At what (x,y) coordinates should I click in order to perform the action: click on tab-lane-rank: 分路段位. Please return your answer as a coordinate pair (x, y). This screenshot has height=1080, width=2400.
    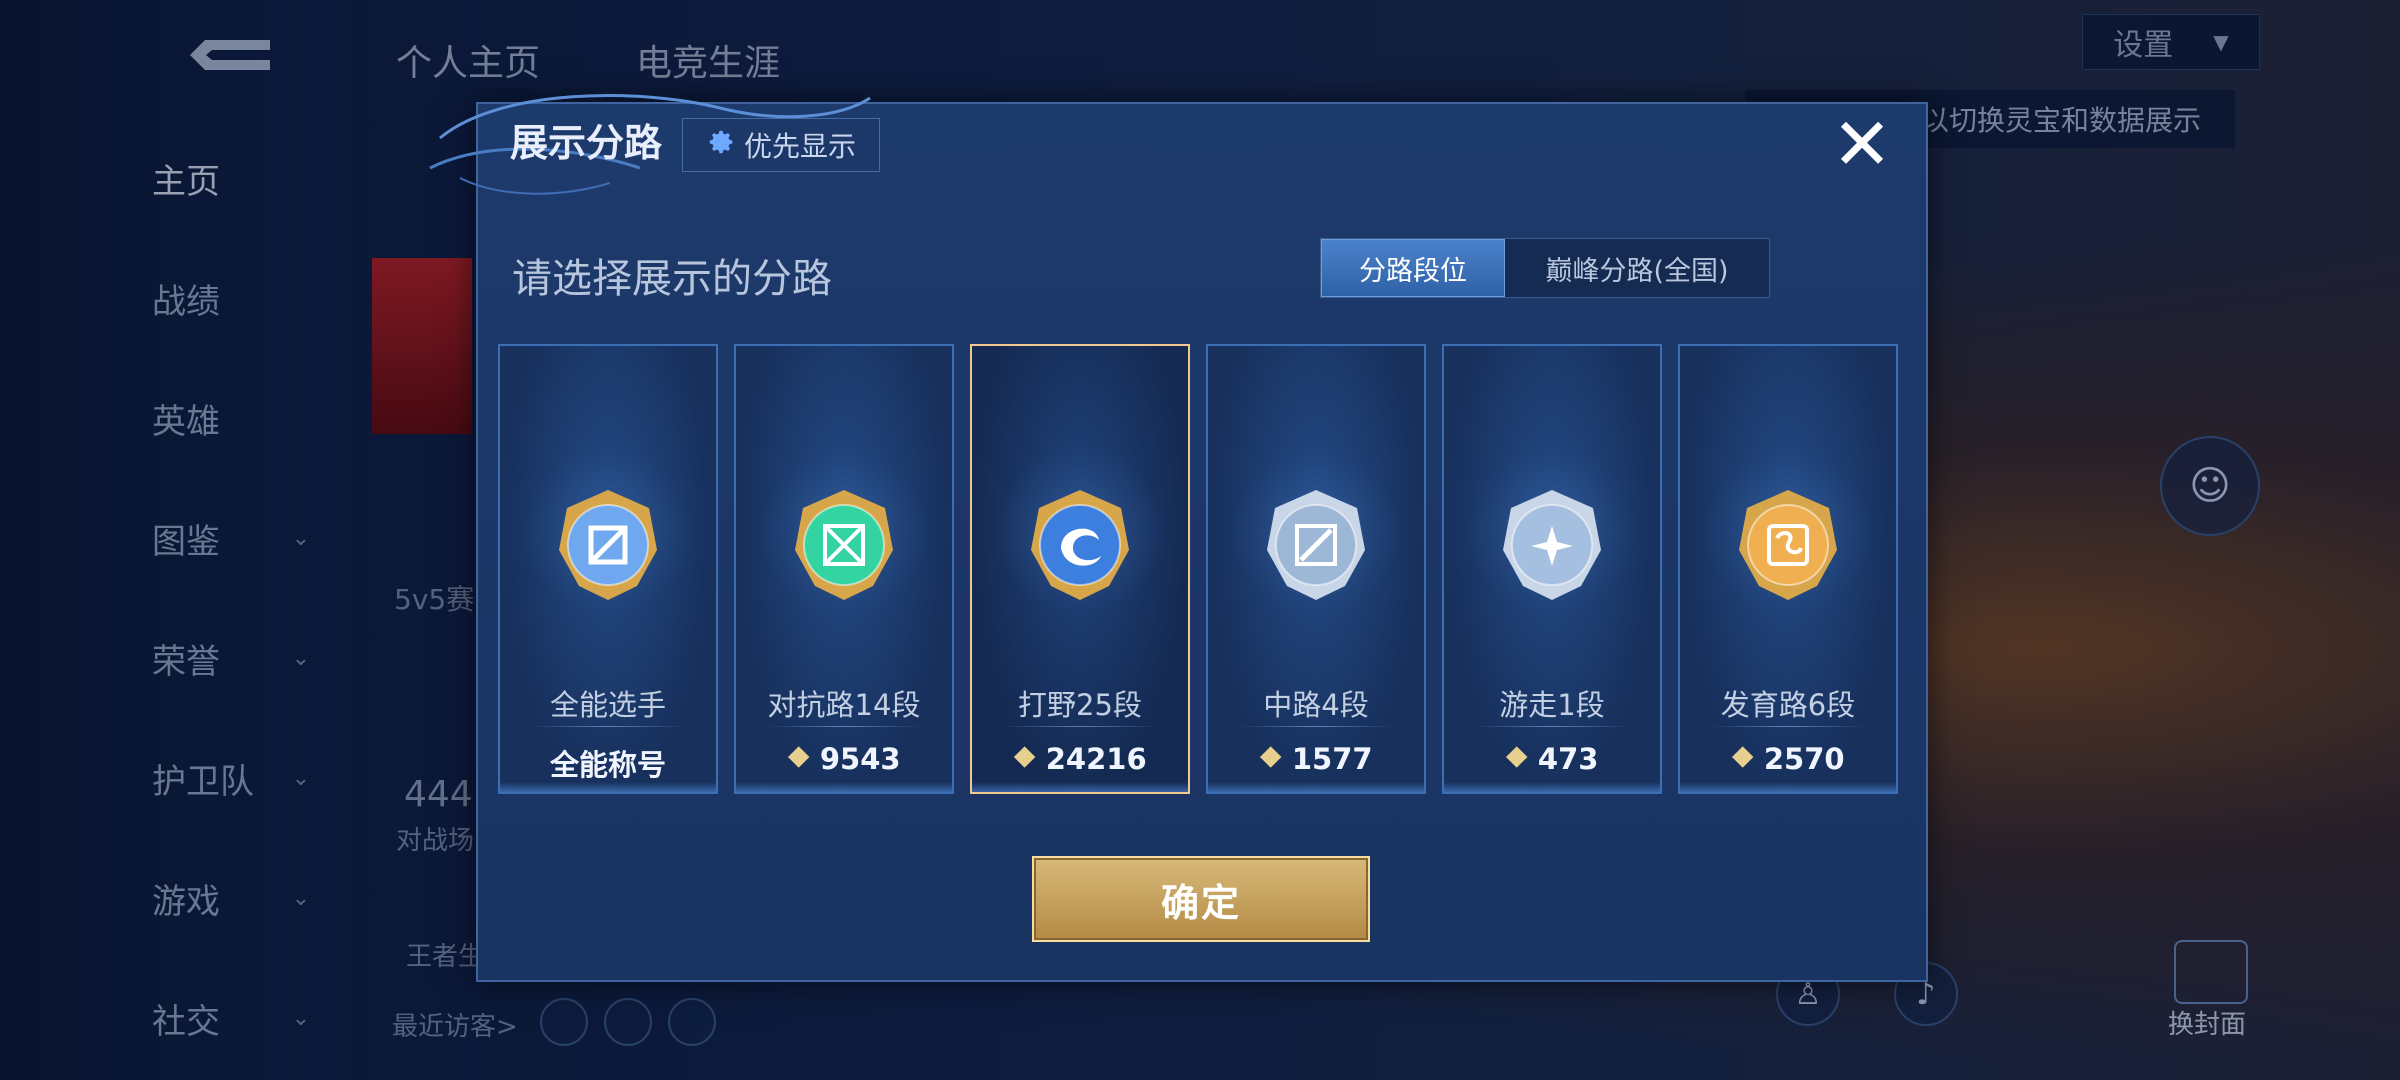
    Looking at the image, I should click on (1413, 268).